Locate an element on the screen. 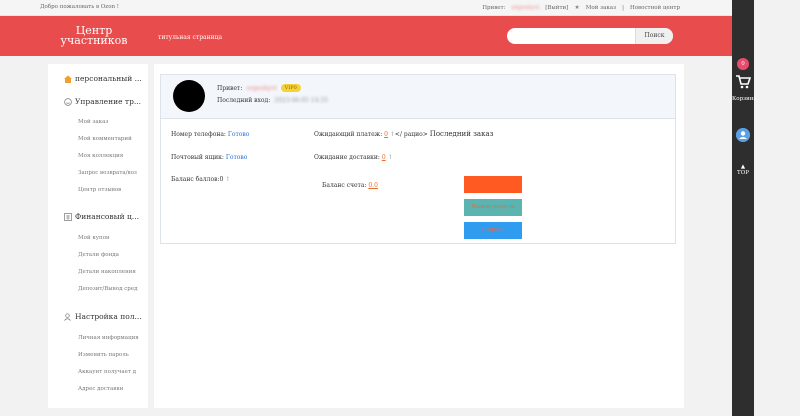 The height and width of the screenshot is (416, 800). smile-icon is located at coordinates (68, 101).